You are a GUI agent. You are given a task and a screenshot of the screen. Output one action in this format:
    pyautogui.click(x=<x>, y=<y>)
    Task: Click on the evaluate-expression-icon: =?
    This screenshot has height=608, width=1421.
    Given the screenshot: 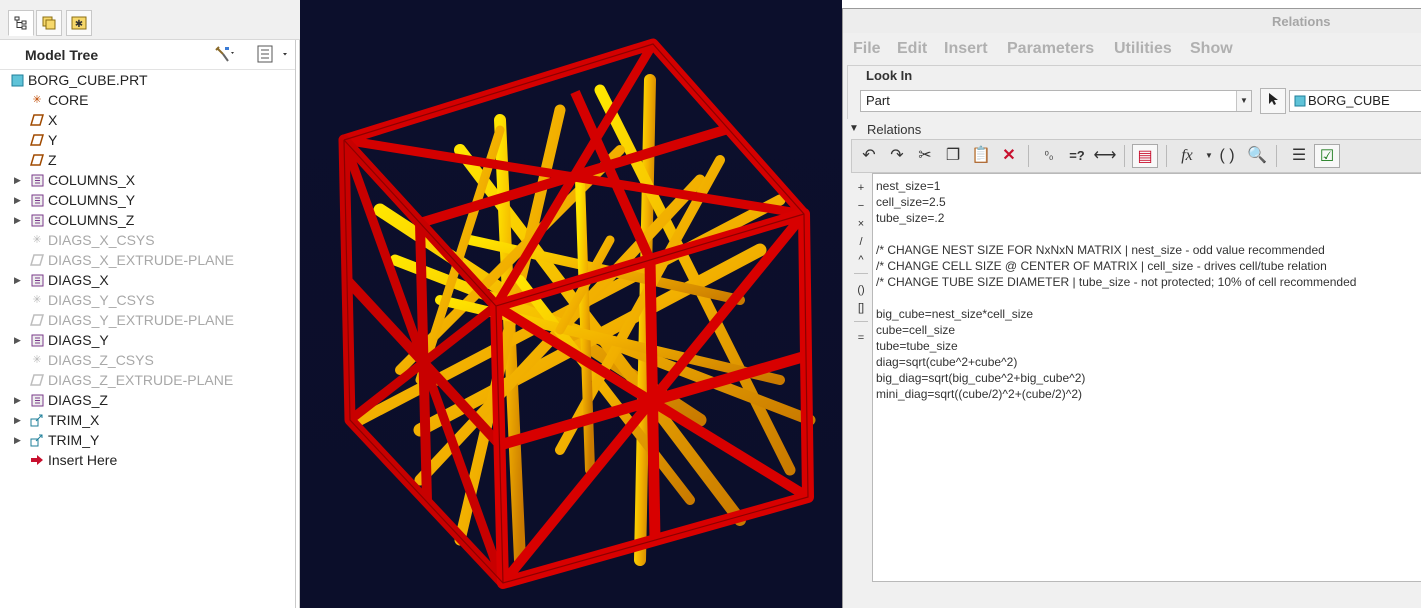 What is the action you would take?
    pyautogui.click(x=1077, y=156)
    